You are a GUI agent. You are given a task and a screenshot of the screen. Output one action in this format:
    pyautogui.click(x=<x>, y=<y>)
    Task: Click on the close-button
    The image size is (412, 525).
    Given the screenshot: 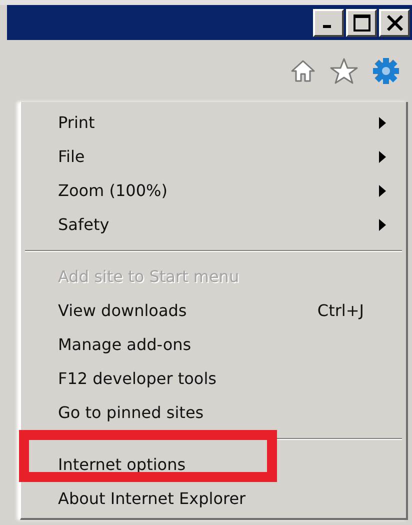 What is the action you would take?
    pyautogui.click(x=394, y=22)
    